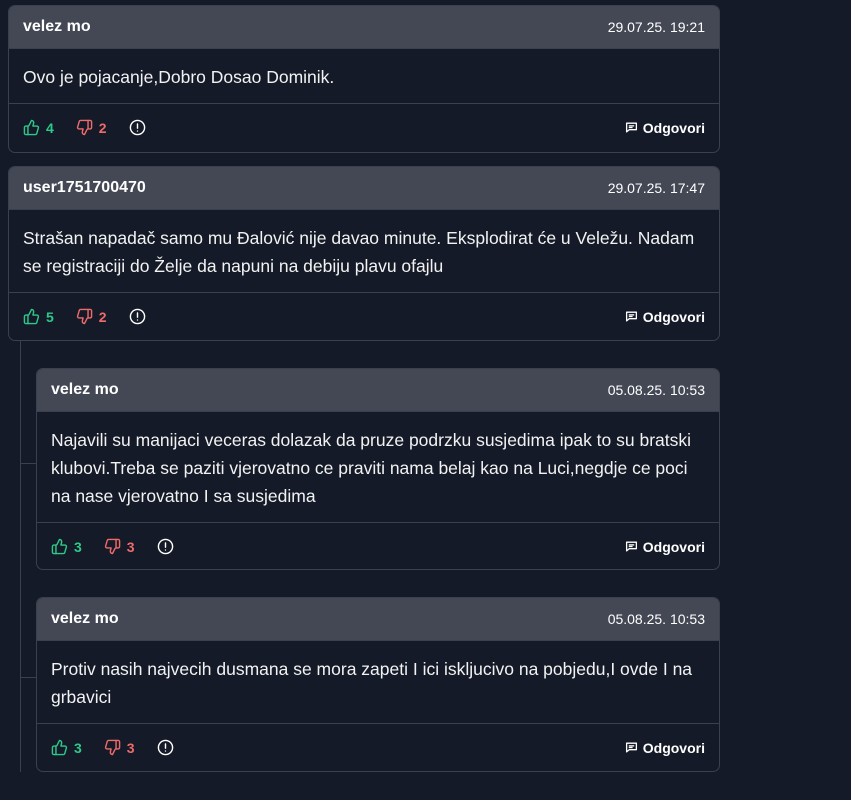 Image resolution: width=851 pixels, height=800 pixels. I want to click on comment-actions: 5 2 Odgovori, so click(364, 316).